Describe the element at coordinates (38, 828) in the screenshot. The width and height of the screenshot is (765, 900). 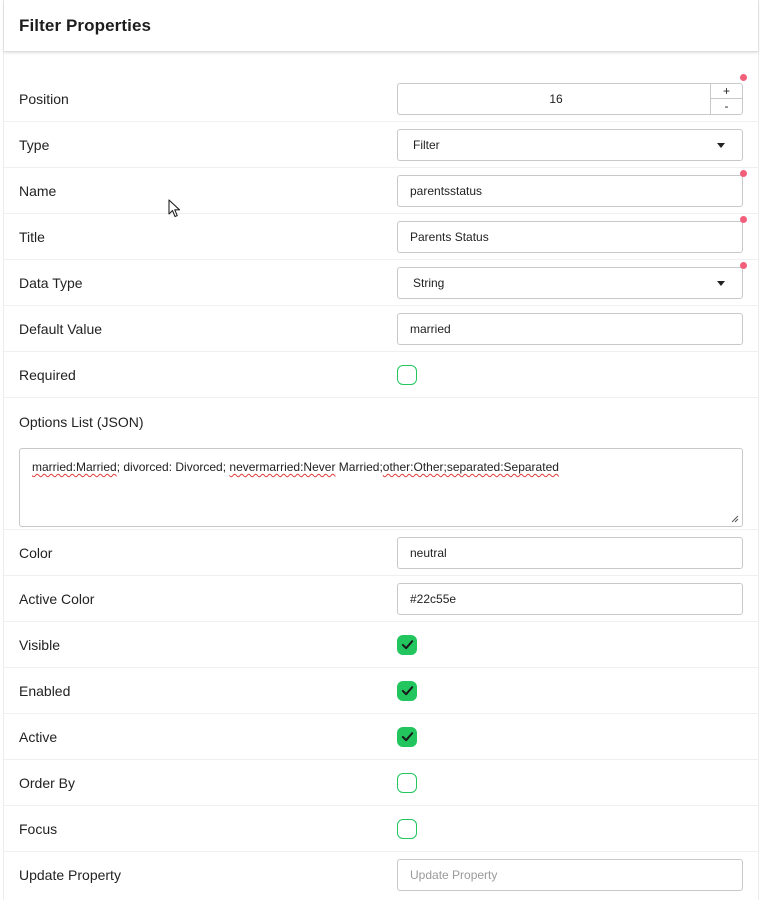
I see `focus-label: Focus` at that location.